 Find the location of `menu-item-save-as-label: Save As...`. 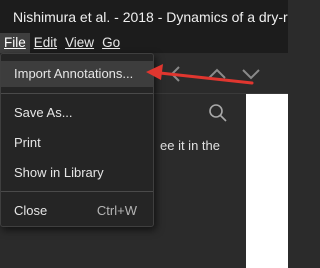

menu-item-save-as-label: Save As... is located at coordinates (43, 112).